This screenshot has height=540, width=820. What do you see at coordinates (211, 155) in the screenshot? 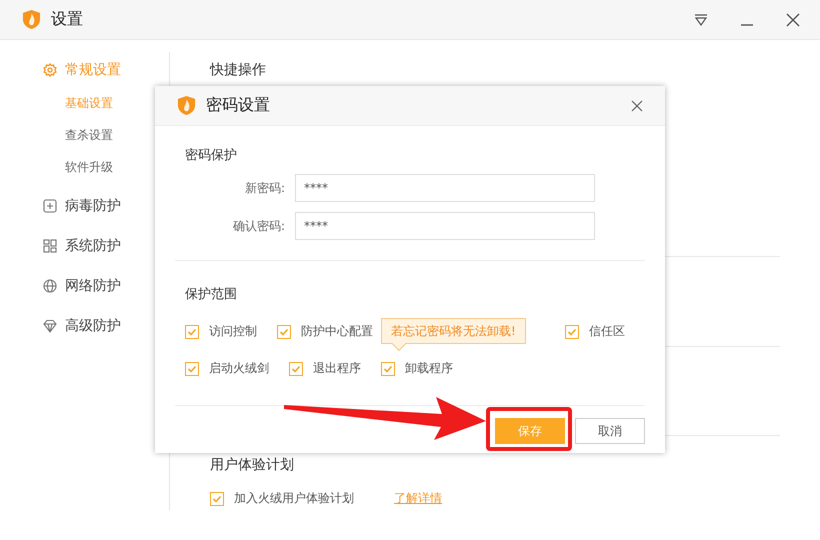
I see `group-title: 密码保护` at bounding box center [211, 155].